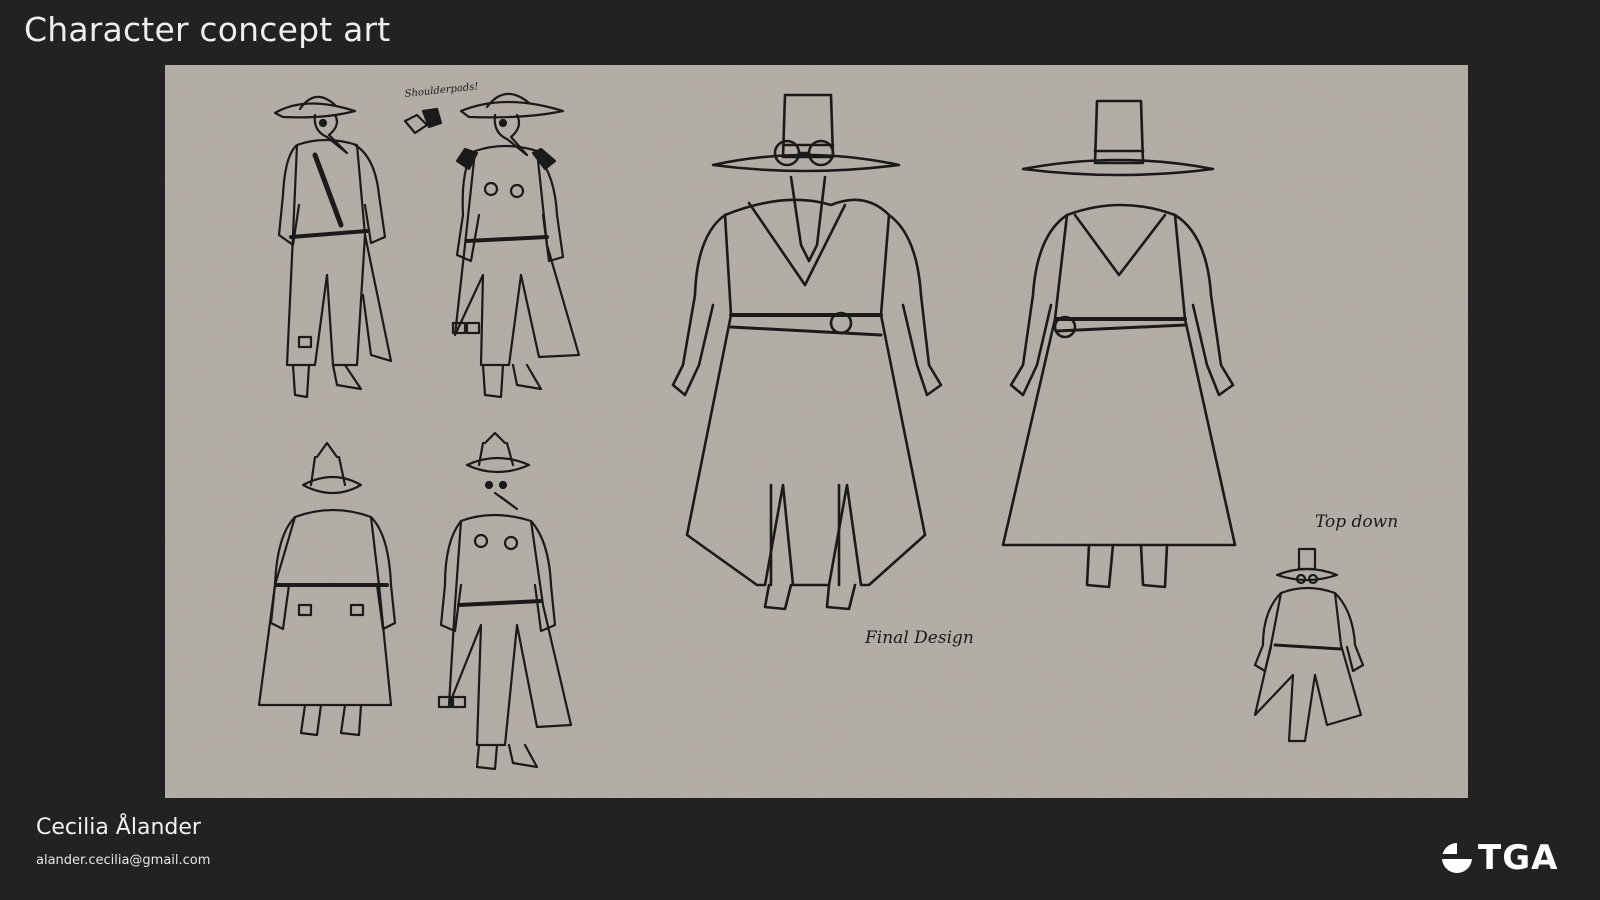  What do you see at coordinates (1457, 858) in the screenshot?
I see `tga-logo-icon` at bounding box center [1457, 858].